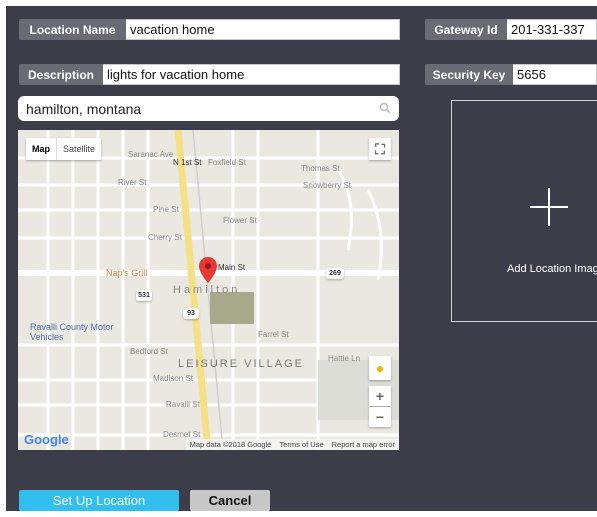 This screenshot has height=517, width=597. What do you see at coordinates (165, 237) in the screenshot?
I see `street-cherry: Cherry St` at bounding box center [165, 237].